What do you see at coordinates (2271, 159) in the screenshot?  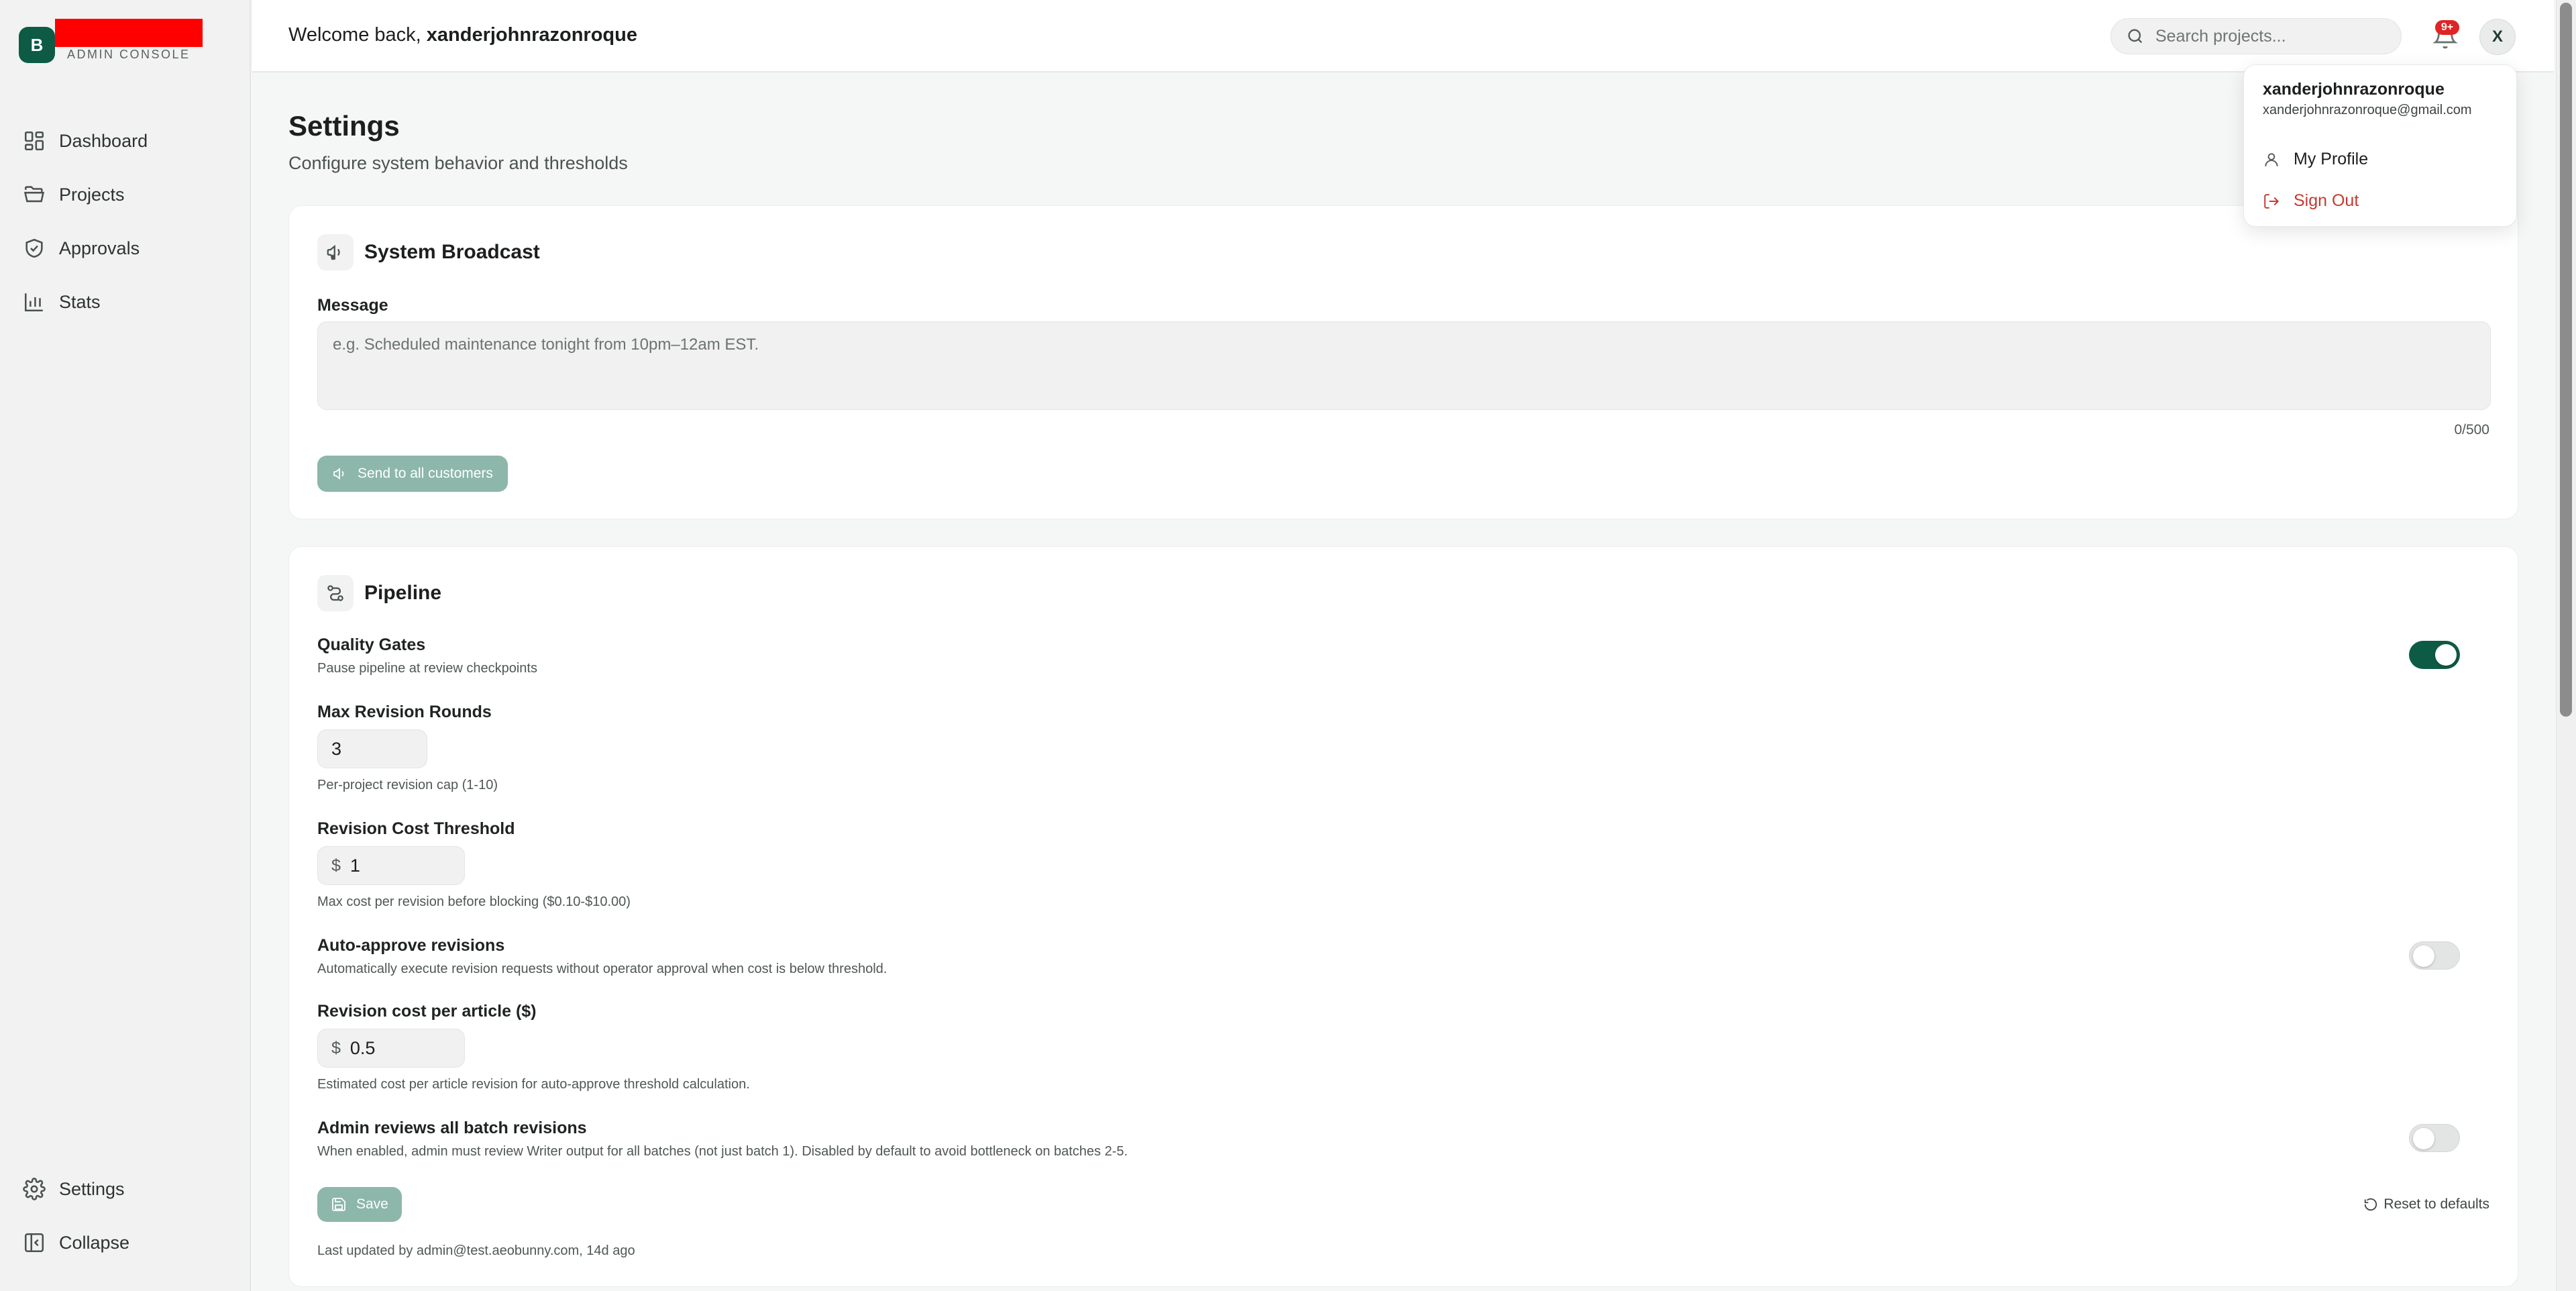 I see `user-icon` at bounding box center [2271, 159].